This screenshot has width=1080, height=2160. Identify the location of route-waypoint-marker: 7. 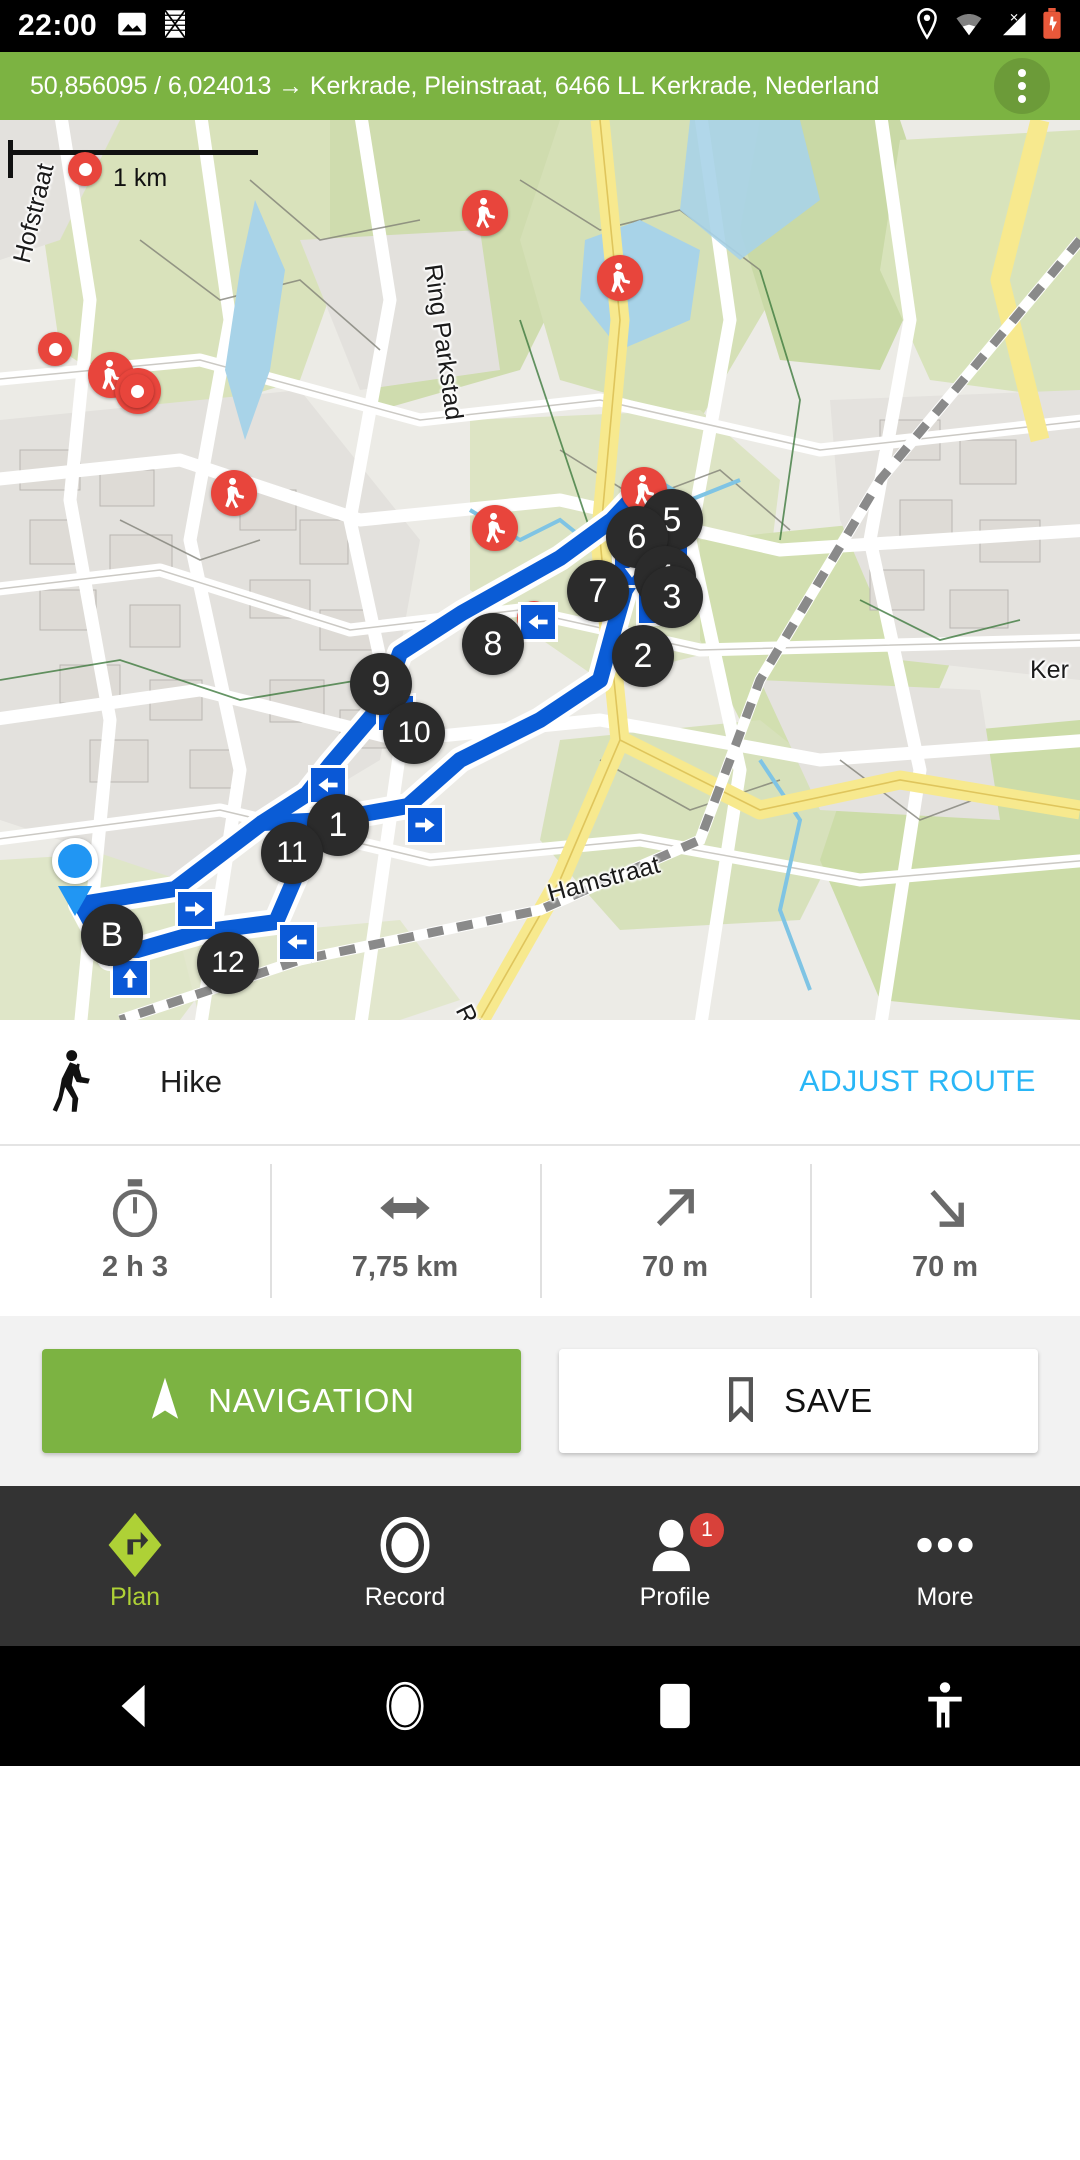
(598, 591).